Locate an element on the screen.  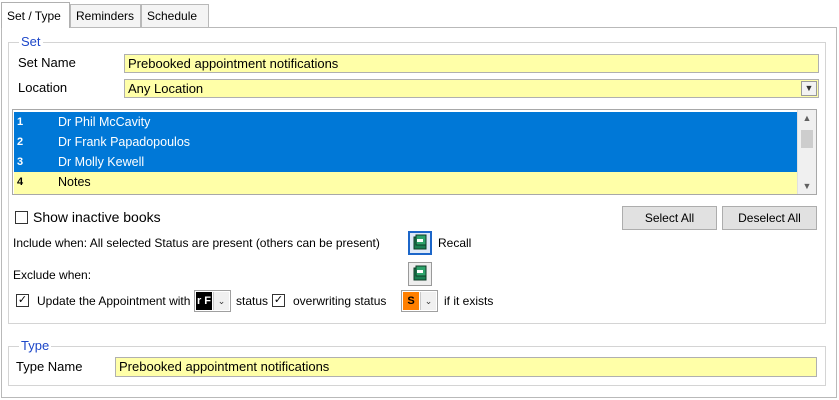
book-number: 3 is located at coordinates (20, 162).